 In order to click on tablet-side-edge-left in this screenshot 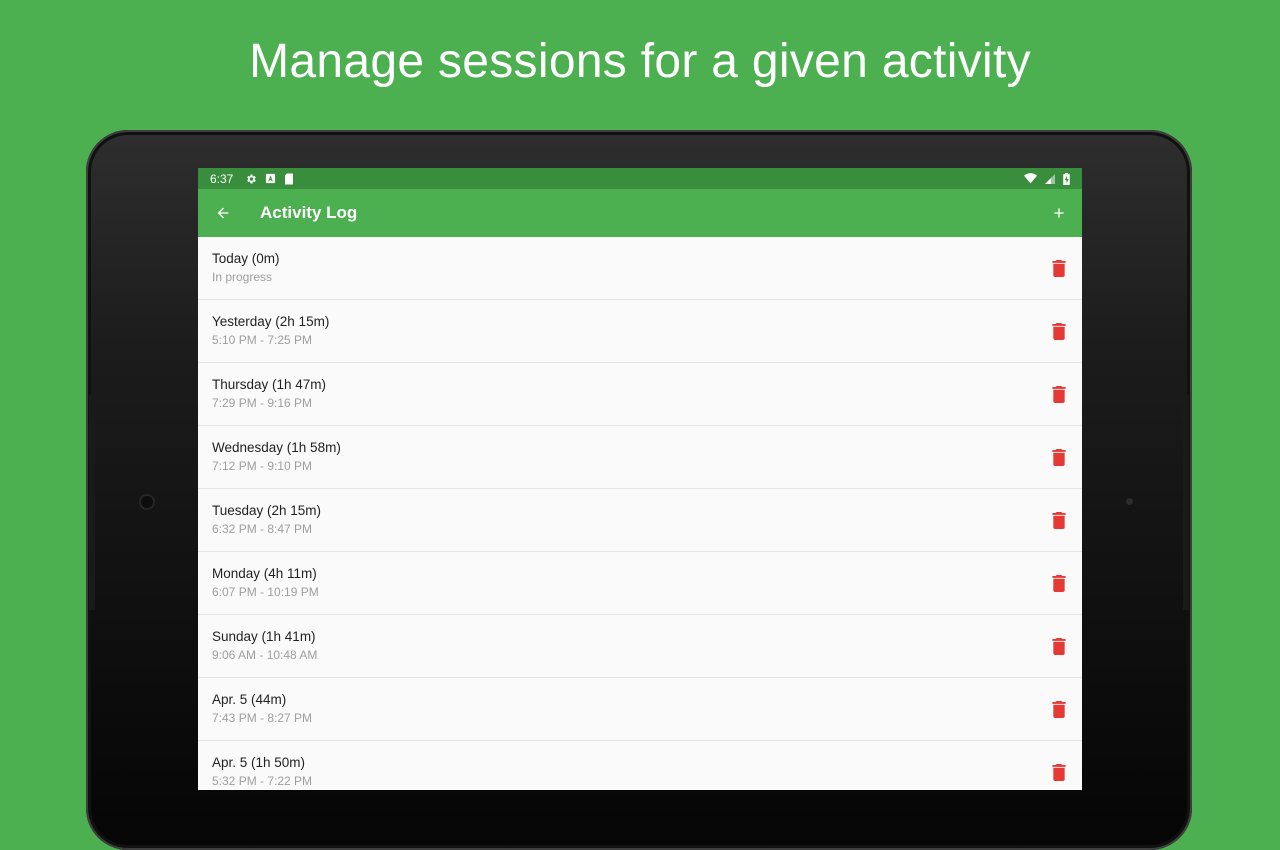, I will do `click(92, 502)`.